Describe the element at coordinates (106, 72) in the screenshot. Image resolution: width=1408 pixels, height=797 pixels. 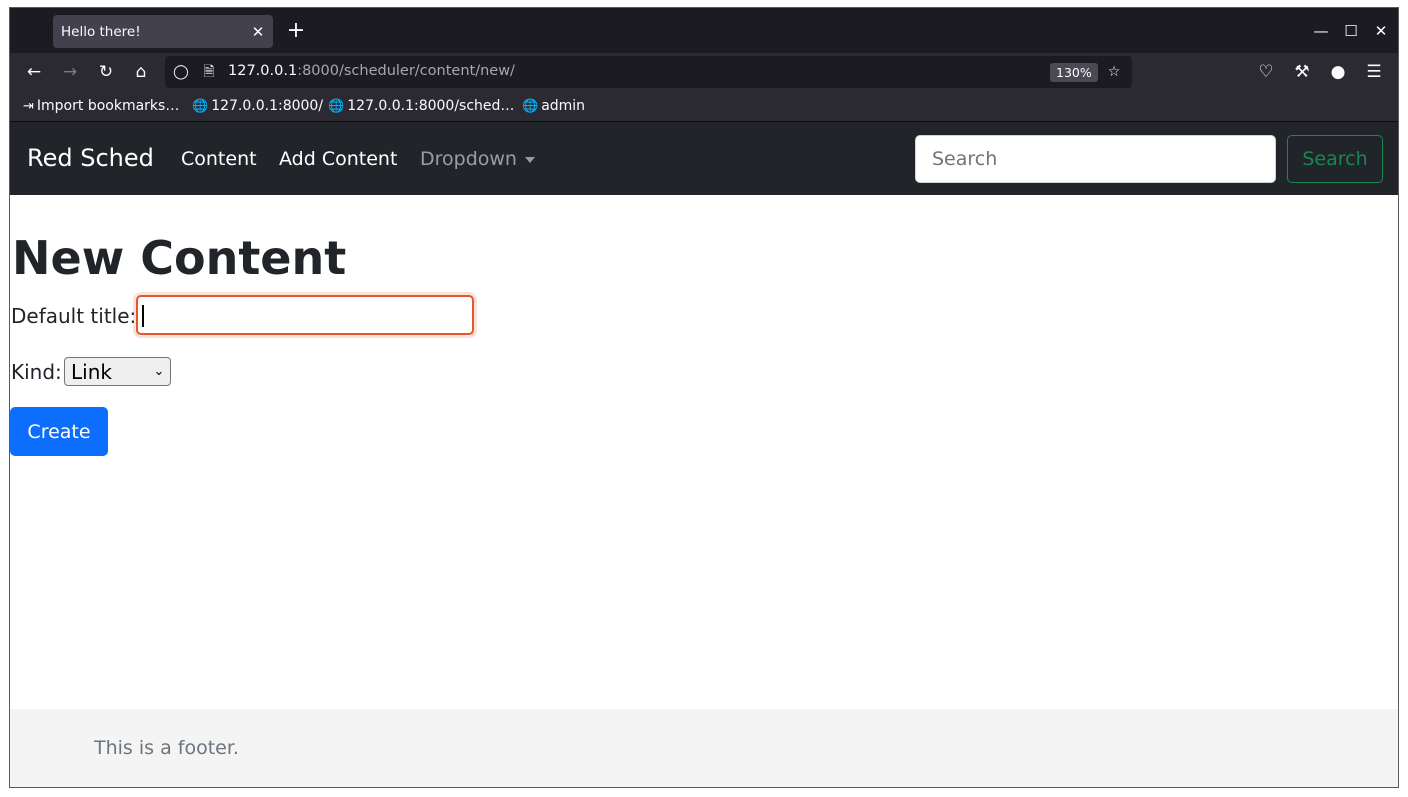
I see `reload-icon: ↻` at that location.